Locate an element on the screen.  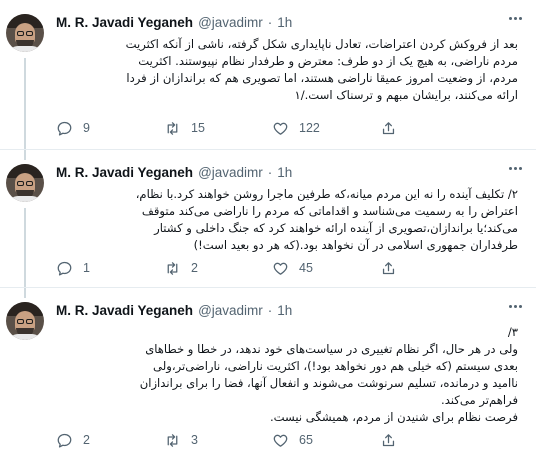
reply-button: 1 is located at coordinates (110, 268).